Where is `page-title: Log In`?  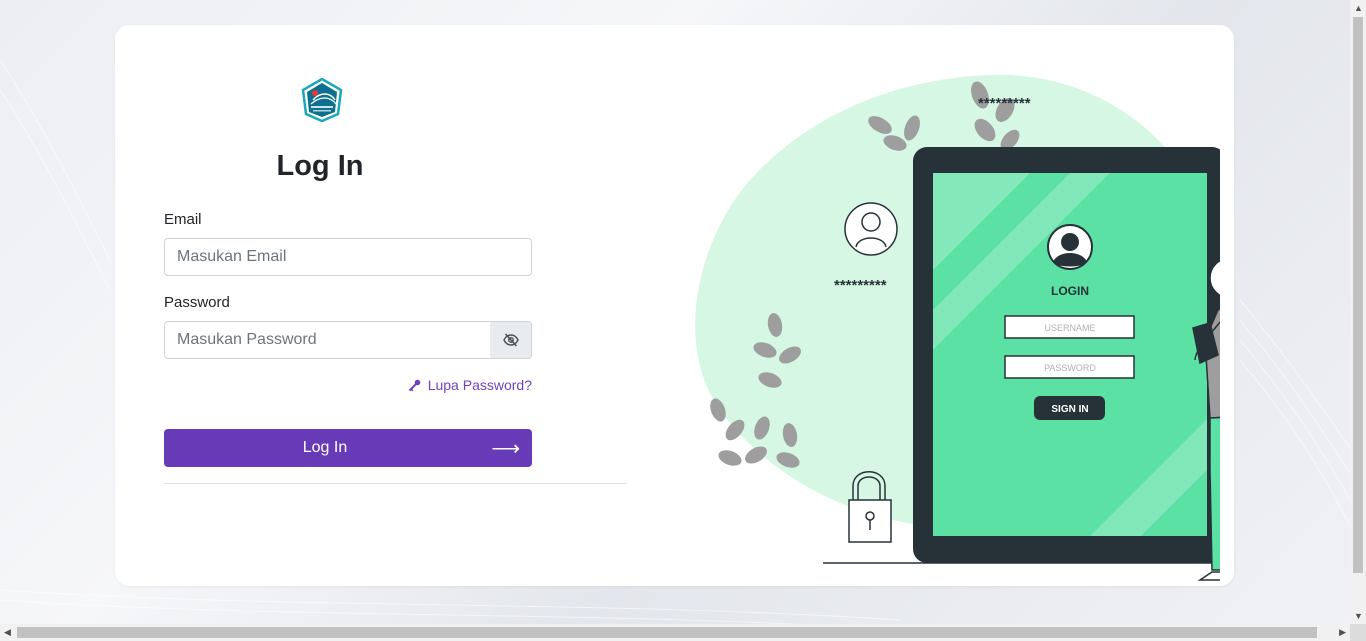
page-title: Log In is located at coordinates (320, 166).